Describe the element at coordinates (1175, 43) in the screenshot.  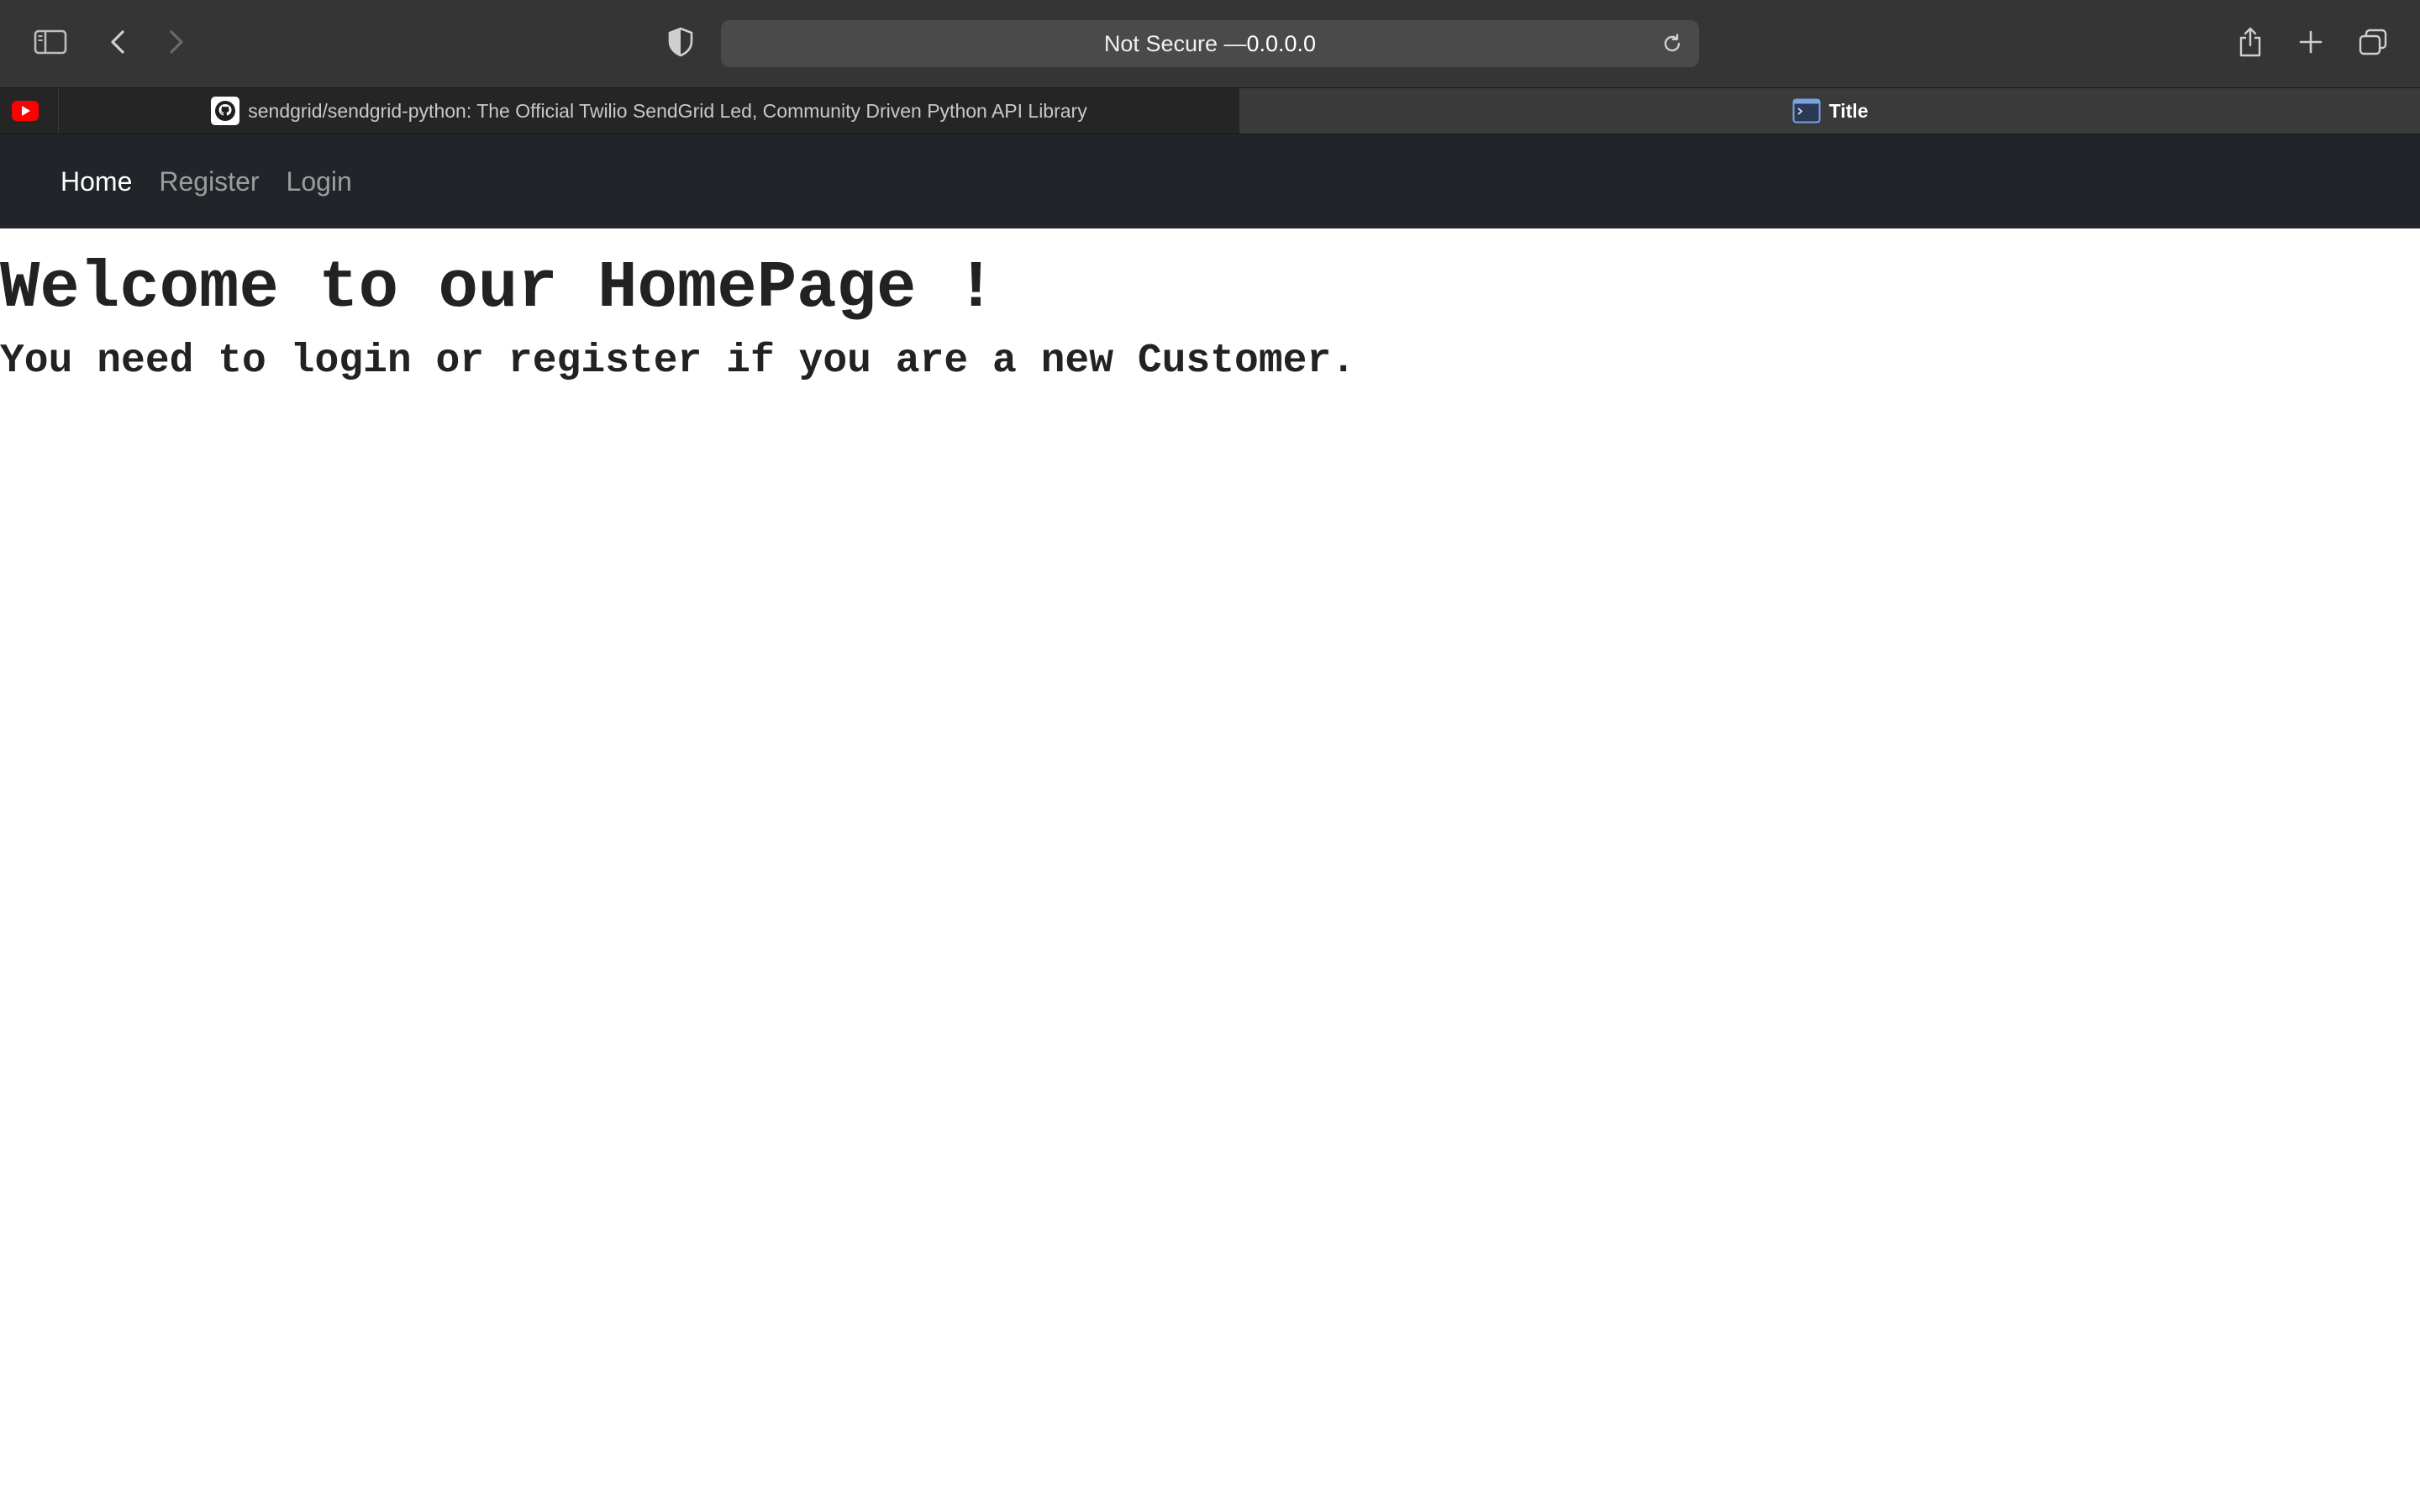
I see `url-security-label: Not Secure —` at that location.